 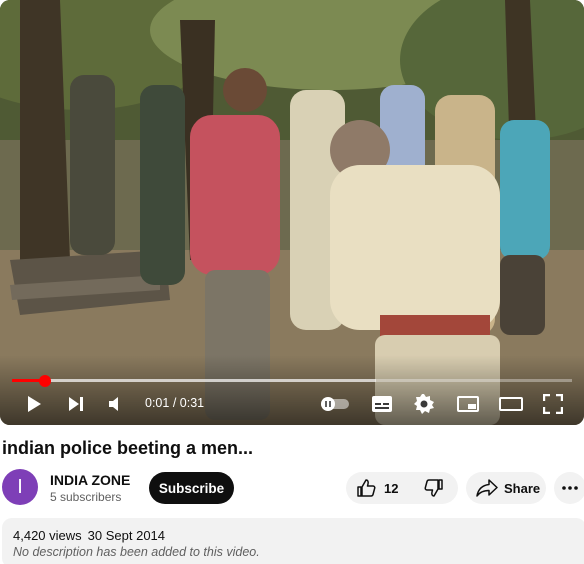 I want to click on dislike-icon, so click(x=433, y=488).